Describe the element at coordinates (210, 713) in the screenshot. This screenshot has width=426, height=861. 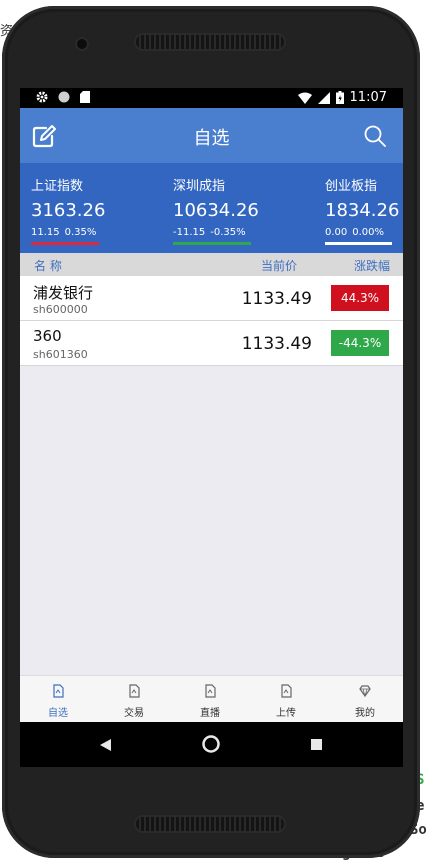
I see `tab-label: 直播` at that location.